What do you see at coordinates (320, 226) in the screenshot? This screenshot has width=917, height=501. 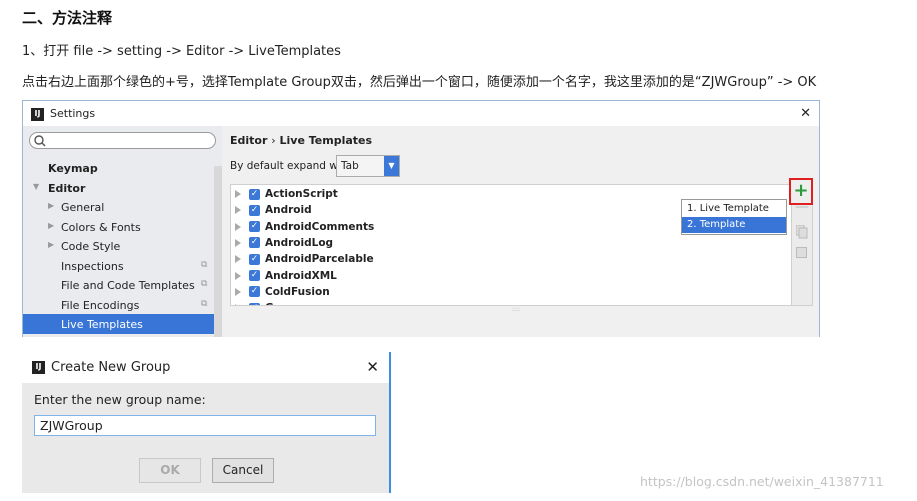 I see `group-name: AndroidComments` at bounding box center [320, 226].